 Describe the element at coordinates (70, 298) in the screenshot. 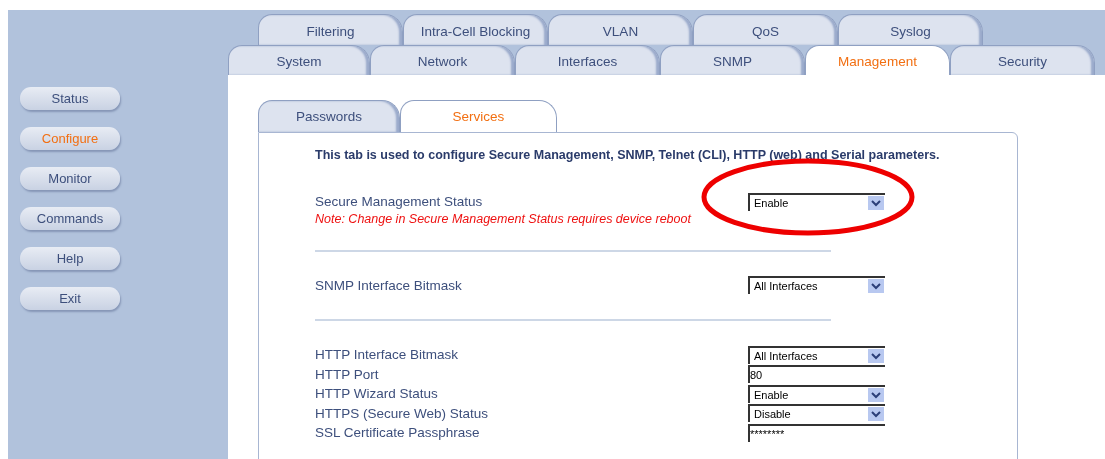

I see `sidebar-button: Exit` at that location.